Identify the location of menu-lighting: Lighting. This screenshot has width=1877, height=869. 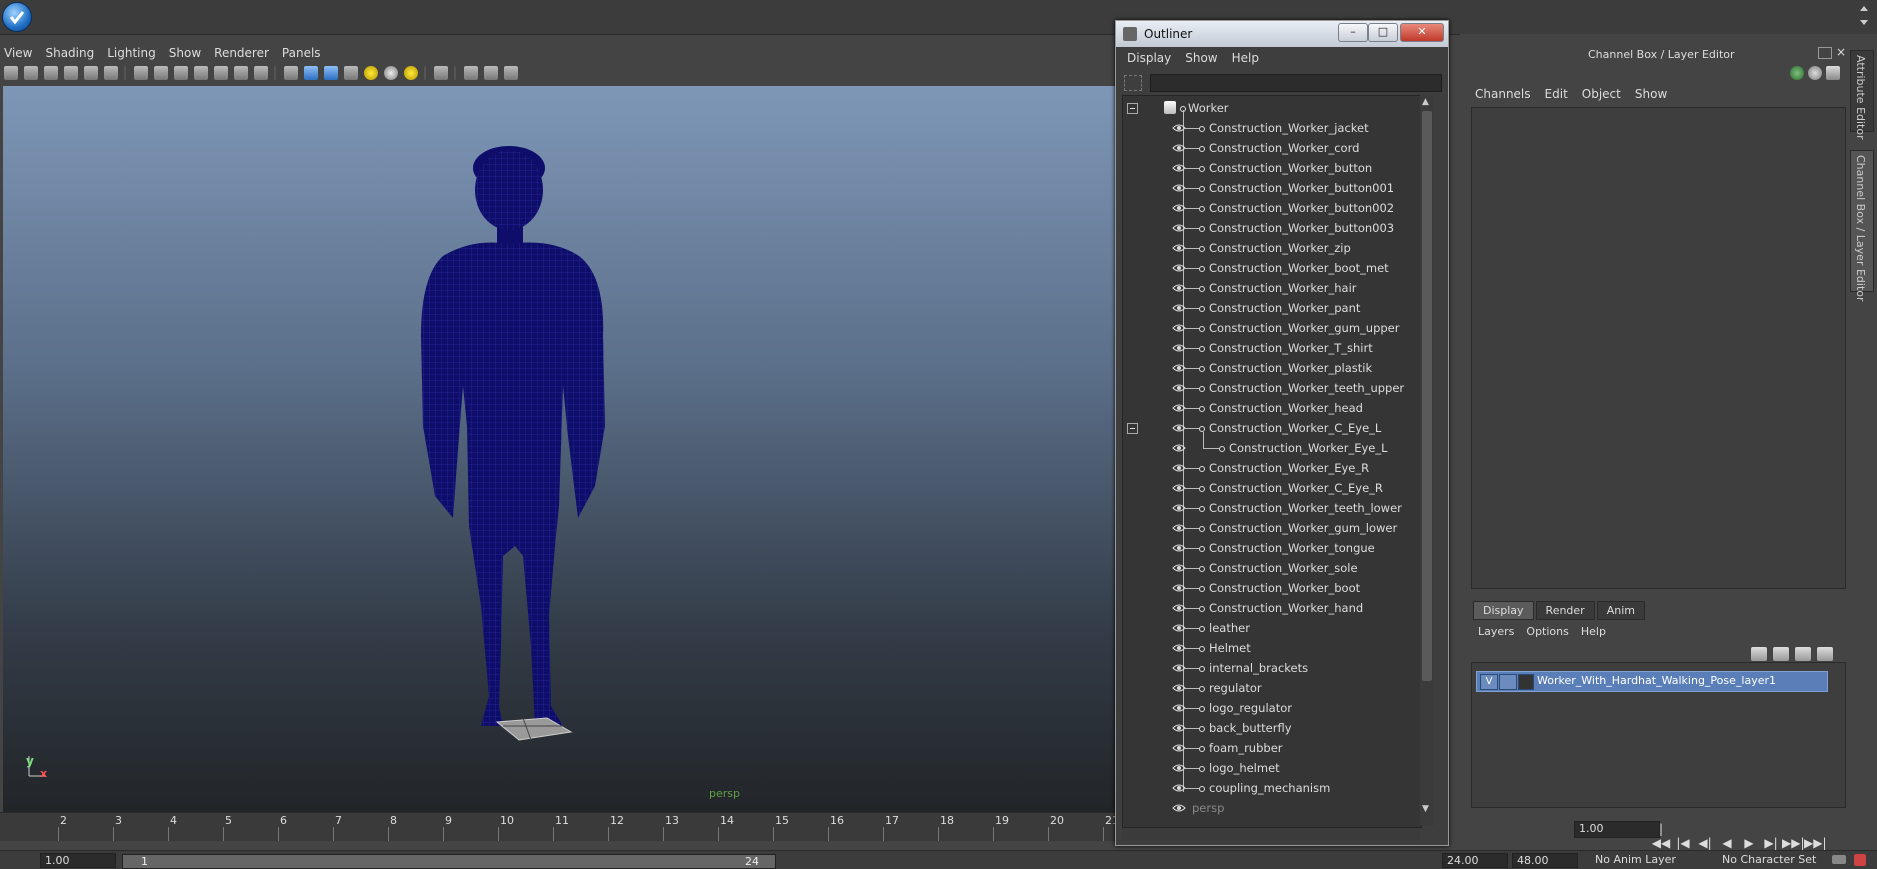
(131, 53).